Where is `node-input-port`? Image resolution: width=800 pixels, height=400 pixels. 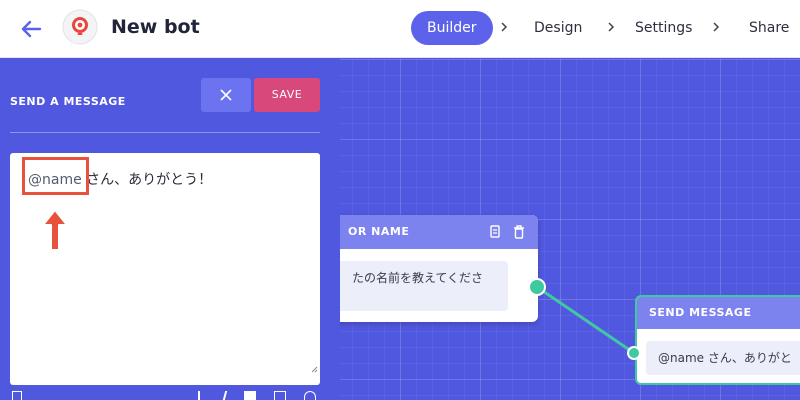
node-input-port is located at coordinates (634, 353).